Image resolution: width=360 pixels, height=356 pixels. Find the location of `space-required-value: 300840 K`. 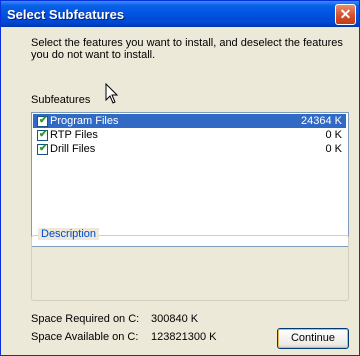

space-required-value: 300840 K is located at coordinates (175, 319).